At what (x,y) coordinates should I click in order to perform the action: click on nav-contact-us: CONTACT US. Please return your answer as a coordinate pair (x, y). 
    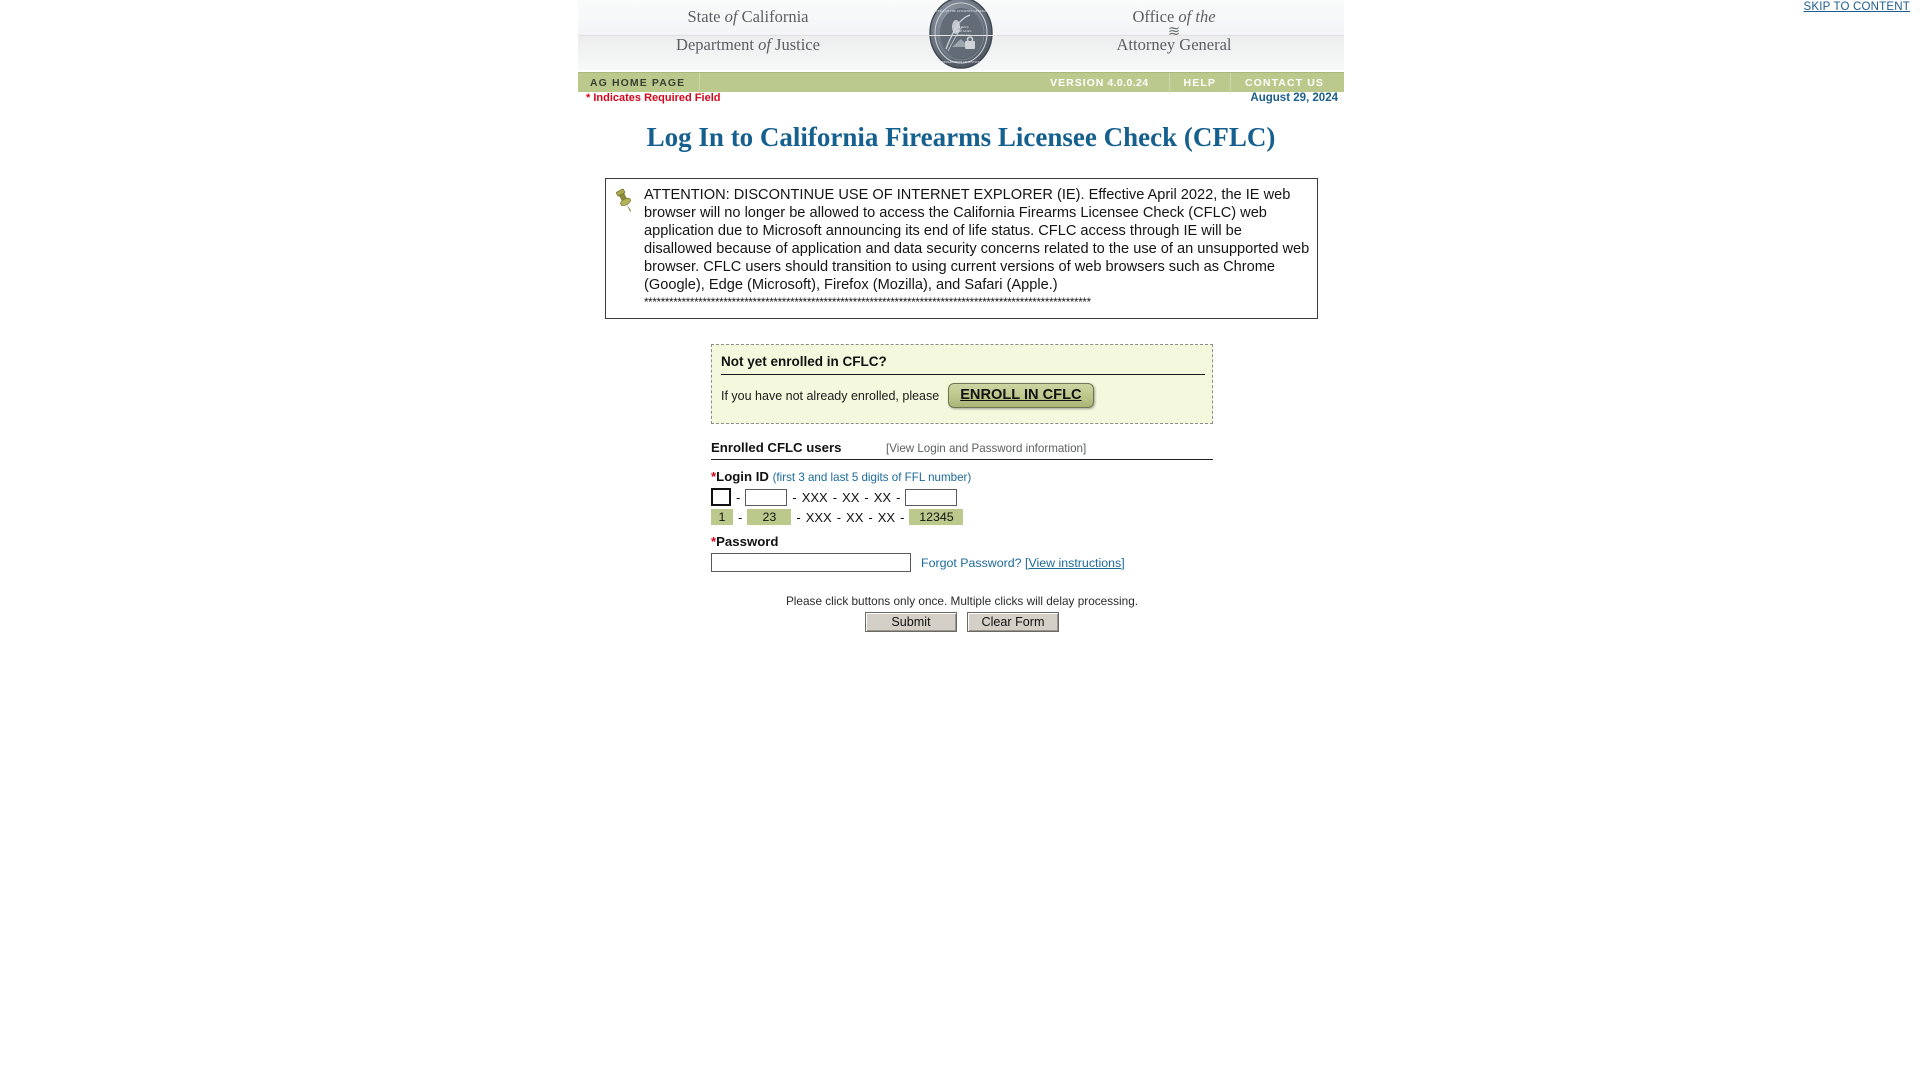
    Looking at the image, I should click on (1283, 83).